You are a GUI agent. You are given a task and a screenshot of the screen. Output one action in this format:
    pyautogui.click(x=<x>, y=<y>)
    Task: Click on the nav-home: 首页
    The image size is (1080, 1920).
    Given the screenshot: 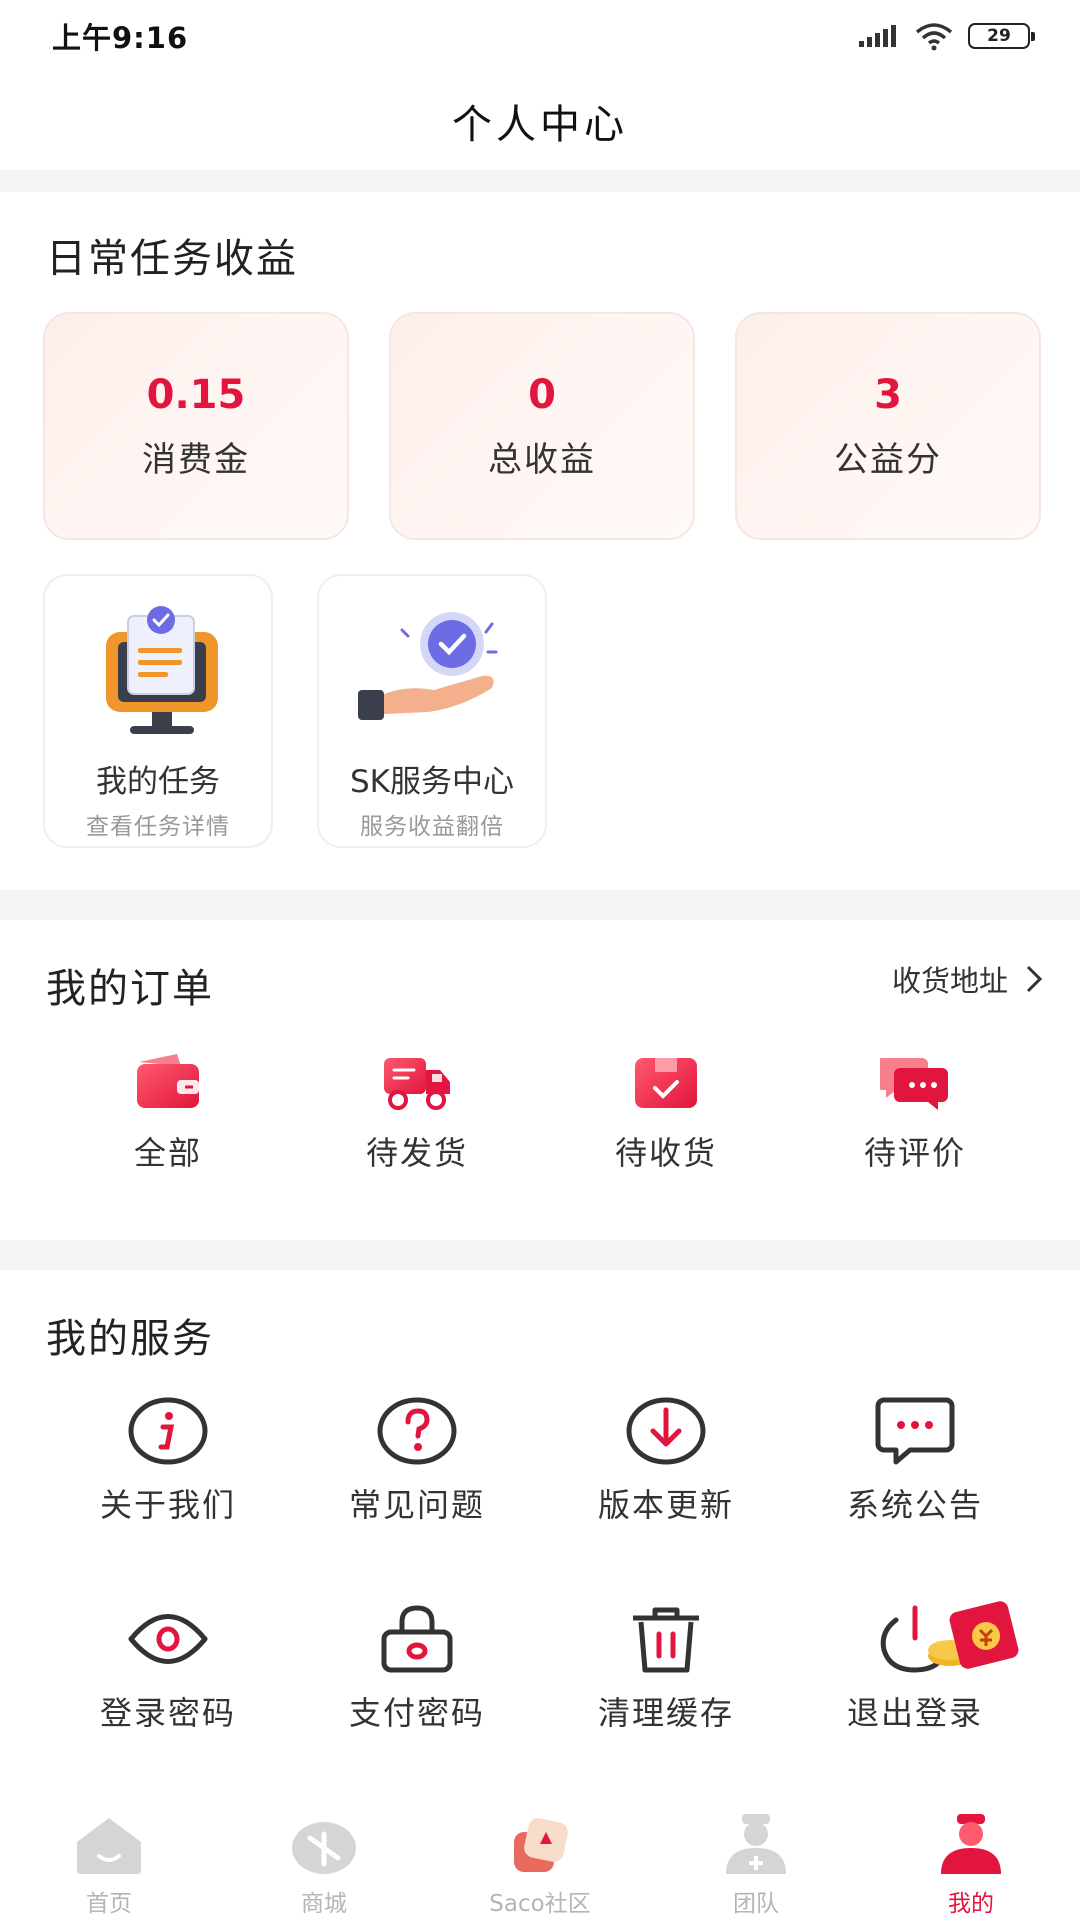 What is the action you would take?
    pyautogui.click(x=109, y=1860)
    